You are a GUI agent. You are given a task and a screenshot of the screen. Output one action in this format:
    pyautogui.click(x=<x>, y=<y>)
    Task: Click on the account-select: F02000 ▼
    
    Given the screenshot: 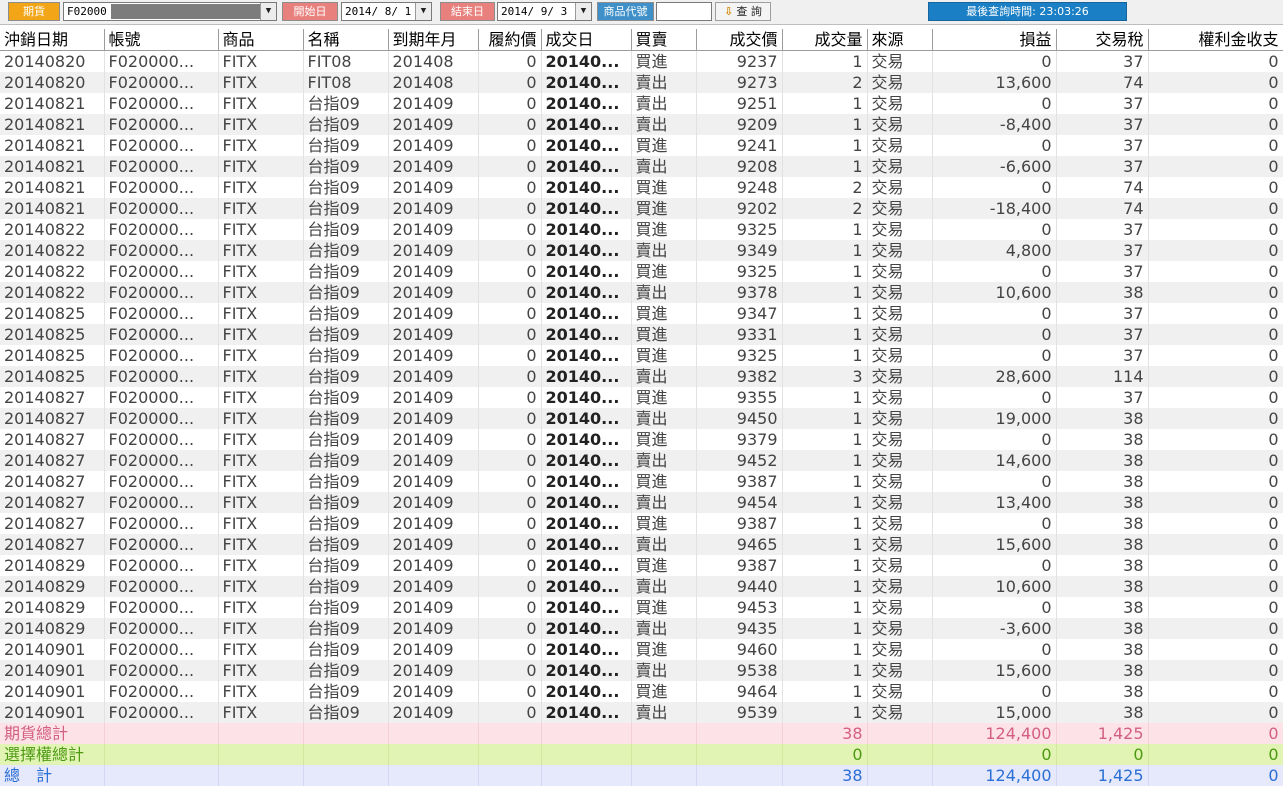 What is the action you would take?
    pyautogui.click(x=170, y=11)
    